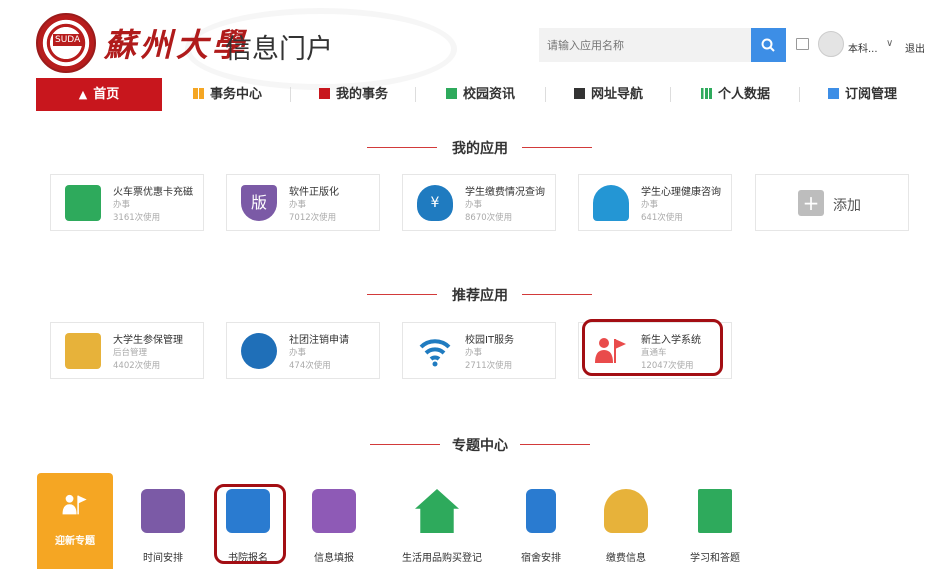  What do you see at coordinates (480, 296) in the screenshot?
I see `section-title-recommended: 推荐应用` at bounding box center [480, 296].